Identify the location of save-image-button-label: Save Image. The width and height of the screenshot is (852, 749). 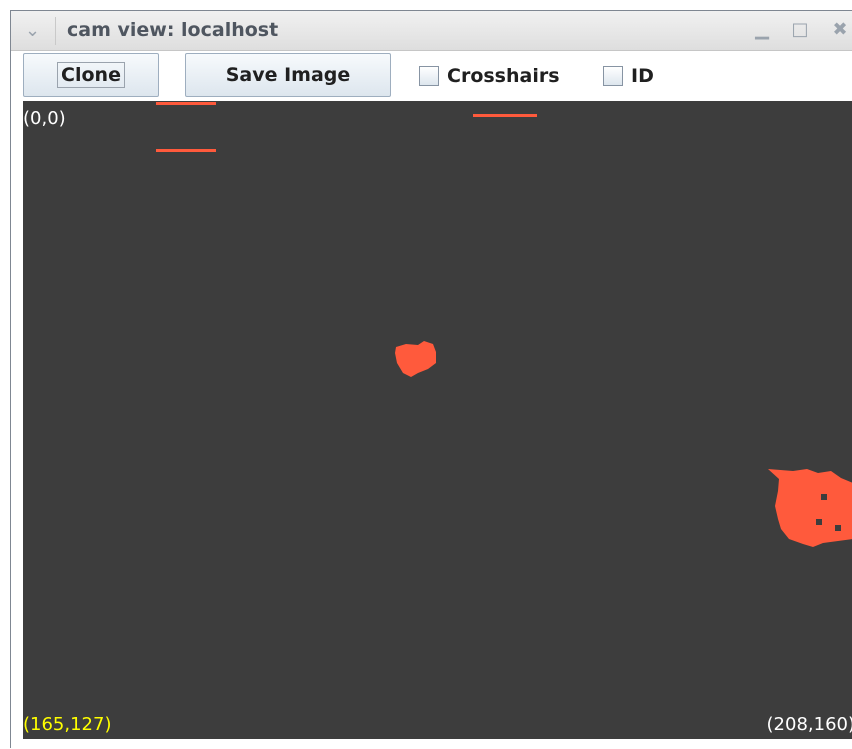
(288, 75).